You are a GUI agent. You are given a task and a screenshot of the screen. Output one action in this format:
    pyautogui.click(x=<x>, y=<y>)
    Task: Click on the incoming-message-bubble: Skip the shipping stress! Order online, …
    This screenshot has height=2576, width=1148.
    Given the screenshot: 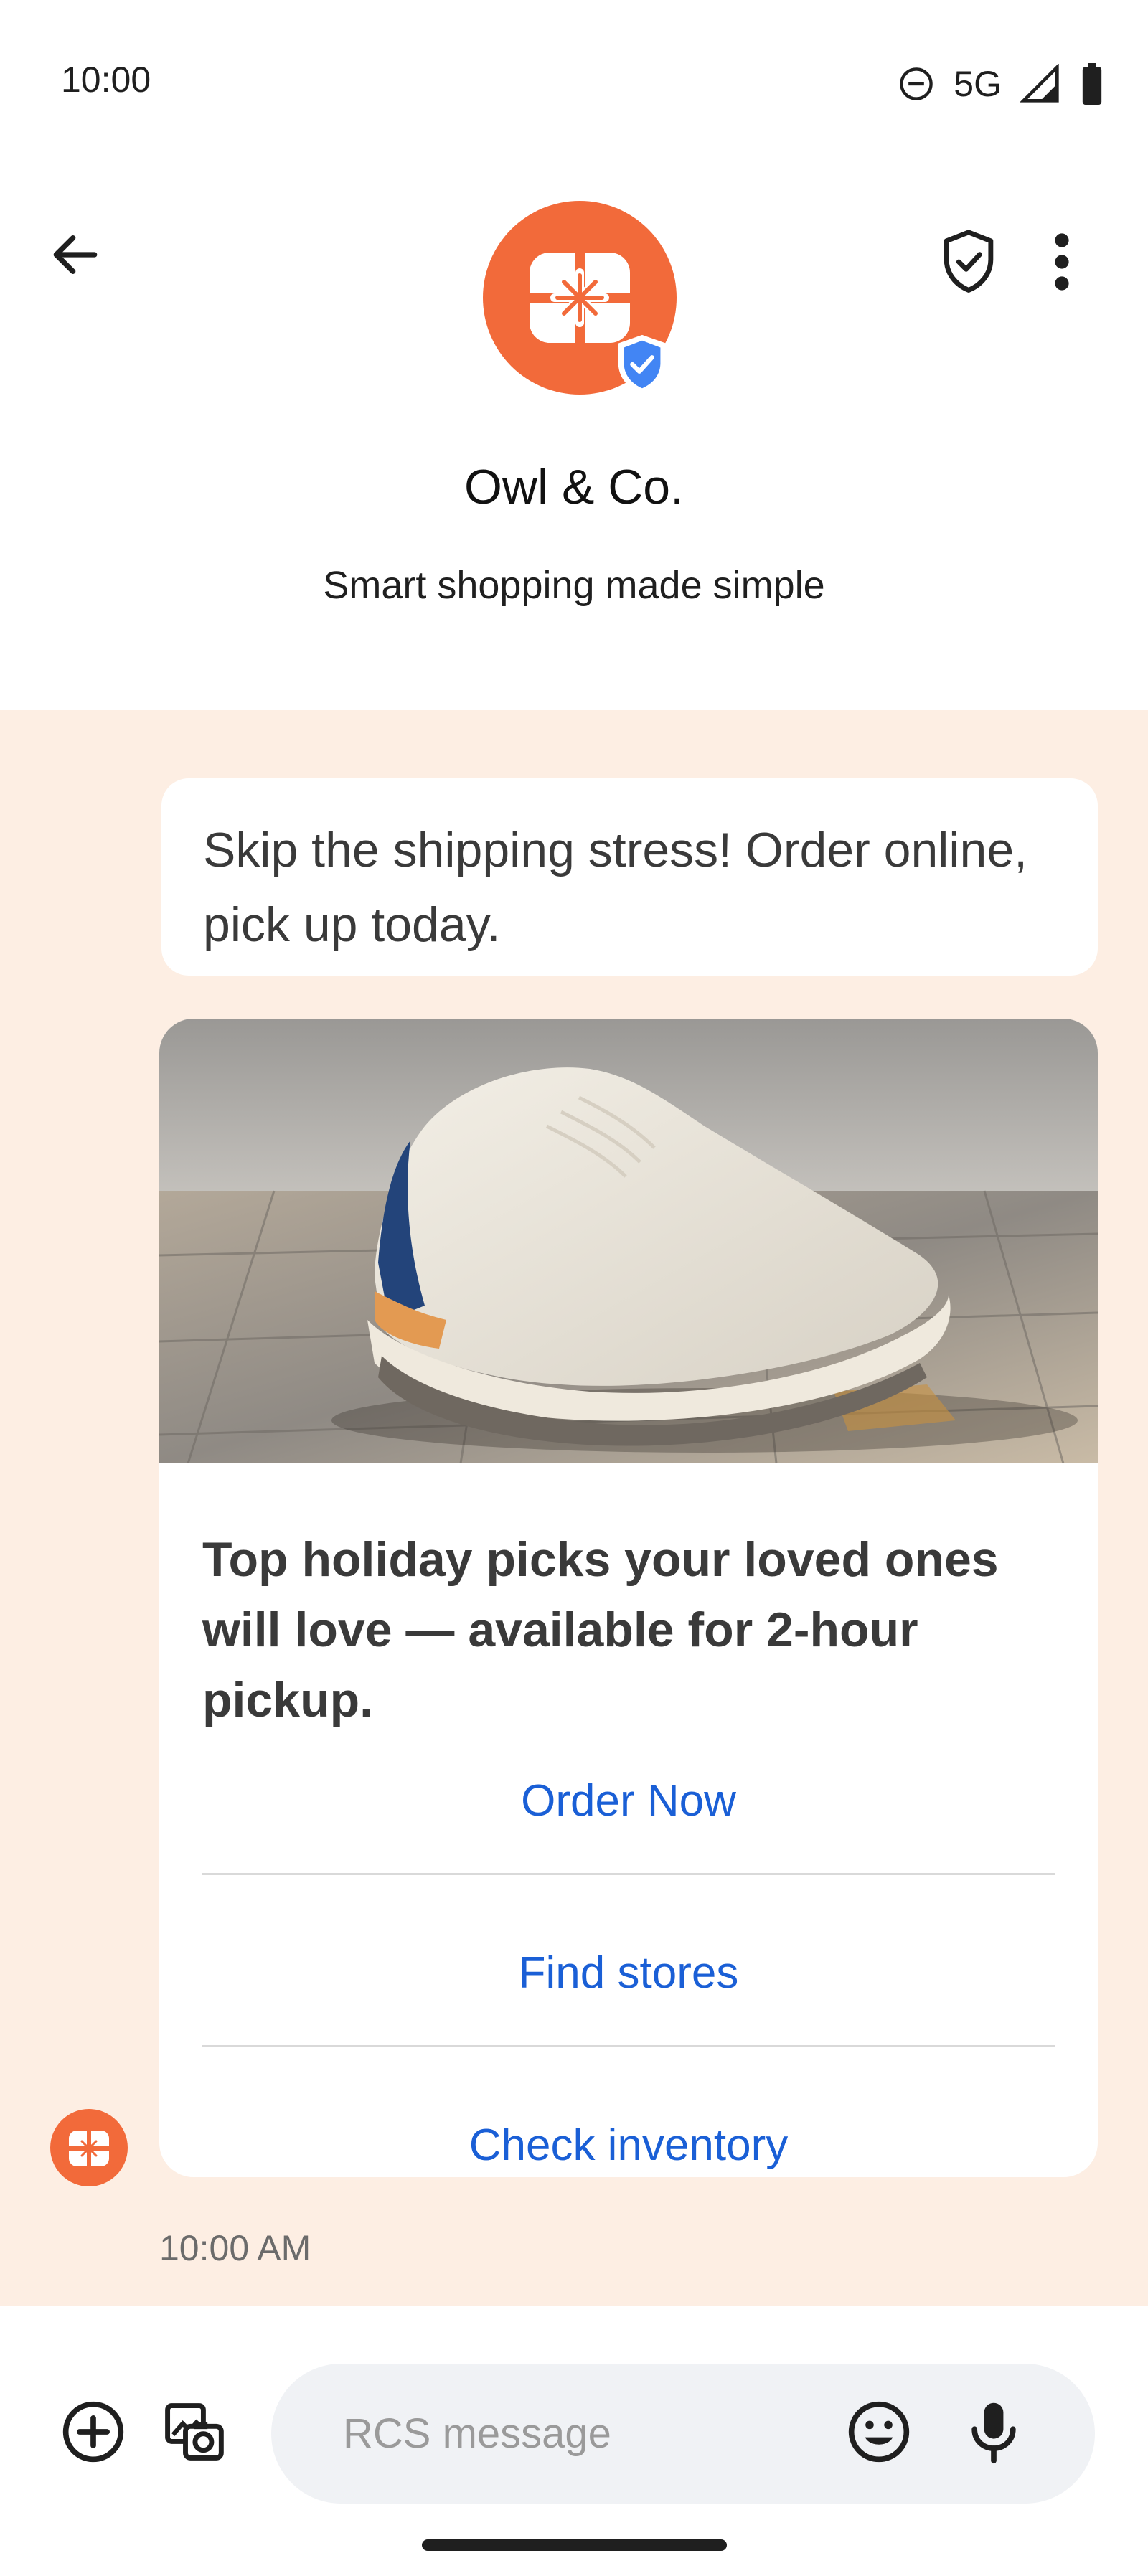 What is the action you would take?
    pyautogui.click(x=630, y=877)
    